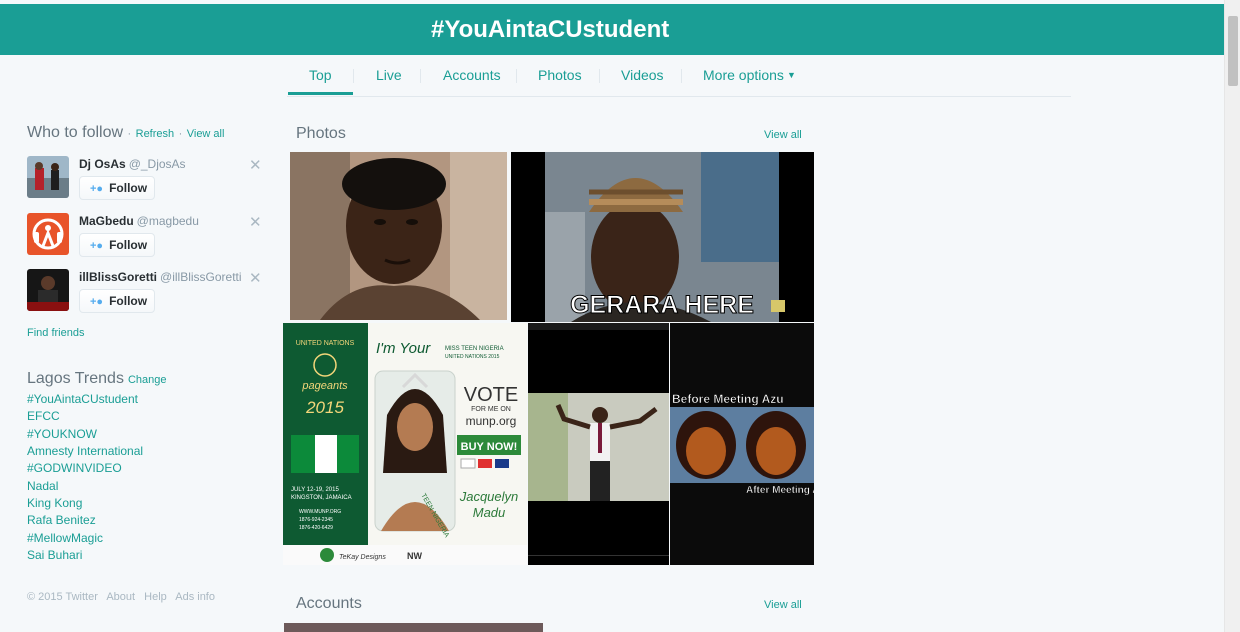 The width and height of the screenshot is (1240, 632). I want to click on footer-help-link: Help, so click(155, 597).